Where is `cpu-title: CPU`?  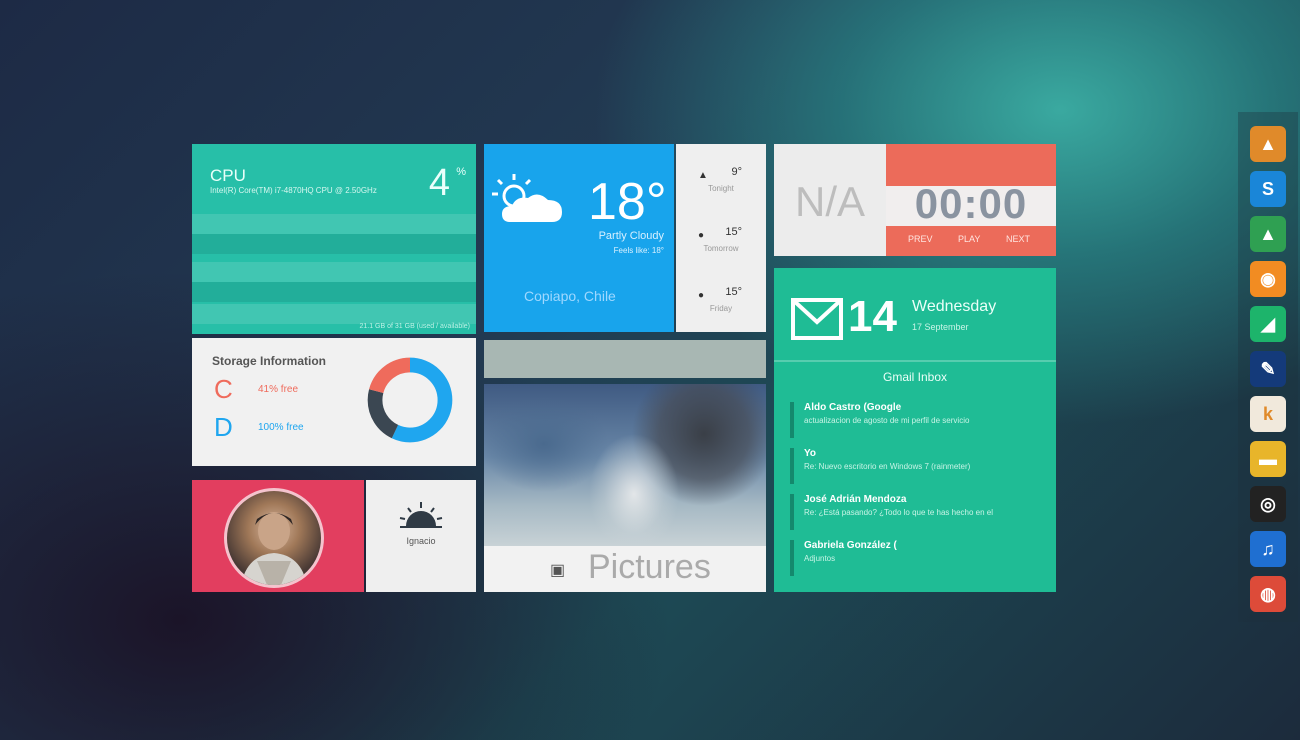
cpu-title: CPU is located at coordinates (228, 175).